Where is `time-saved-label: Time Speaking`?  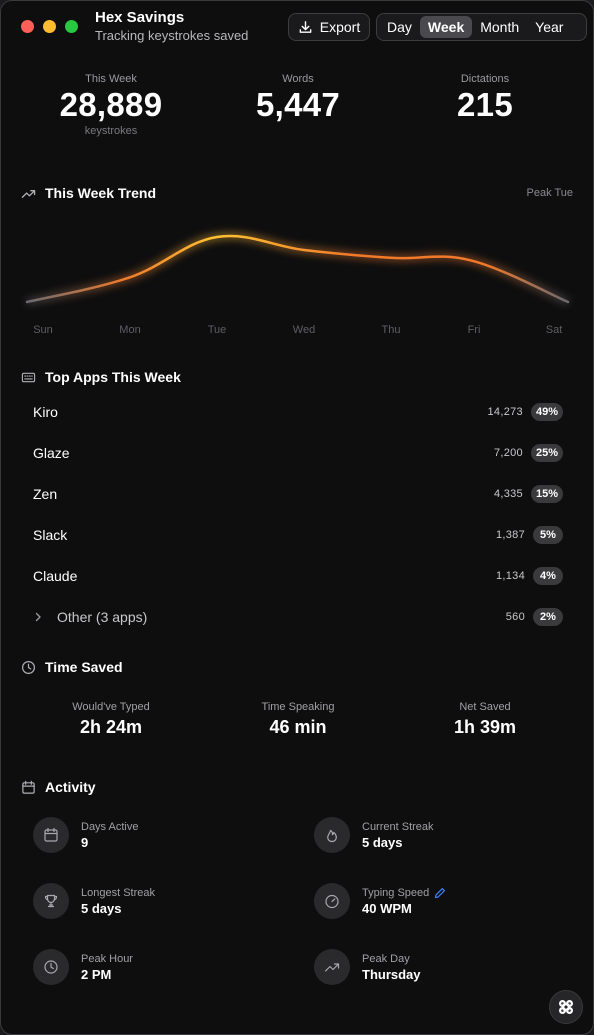 time-saved-label: Time Speaking is located at coordinates (298, 707).